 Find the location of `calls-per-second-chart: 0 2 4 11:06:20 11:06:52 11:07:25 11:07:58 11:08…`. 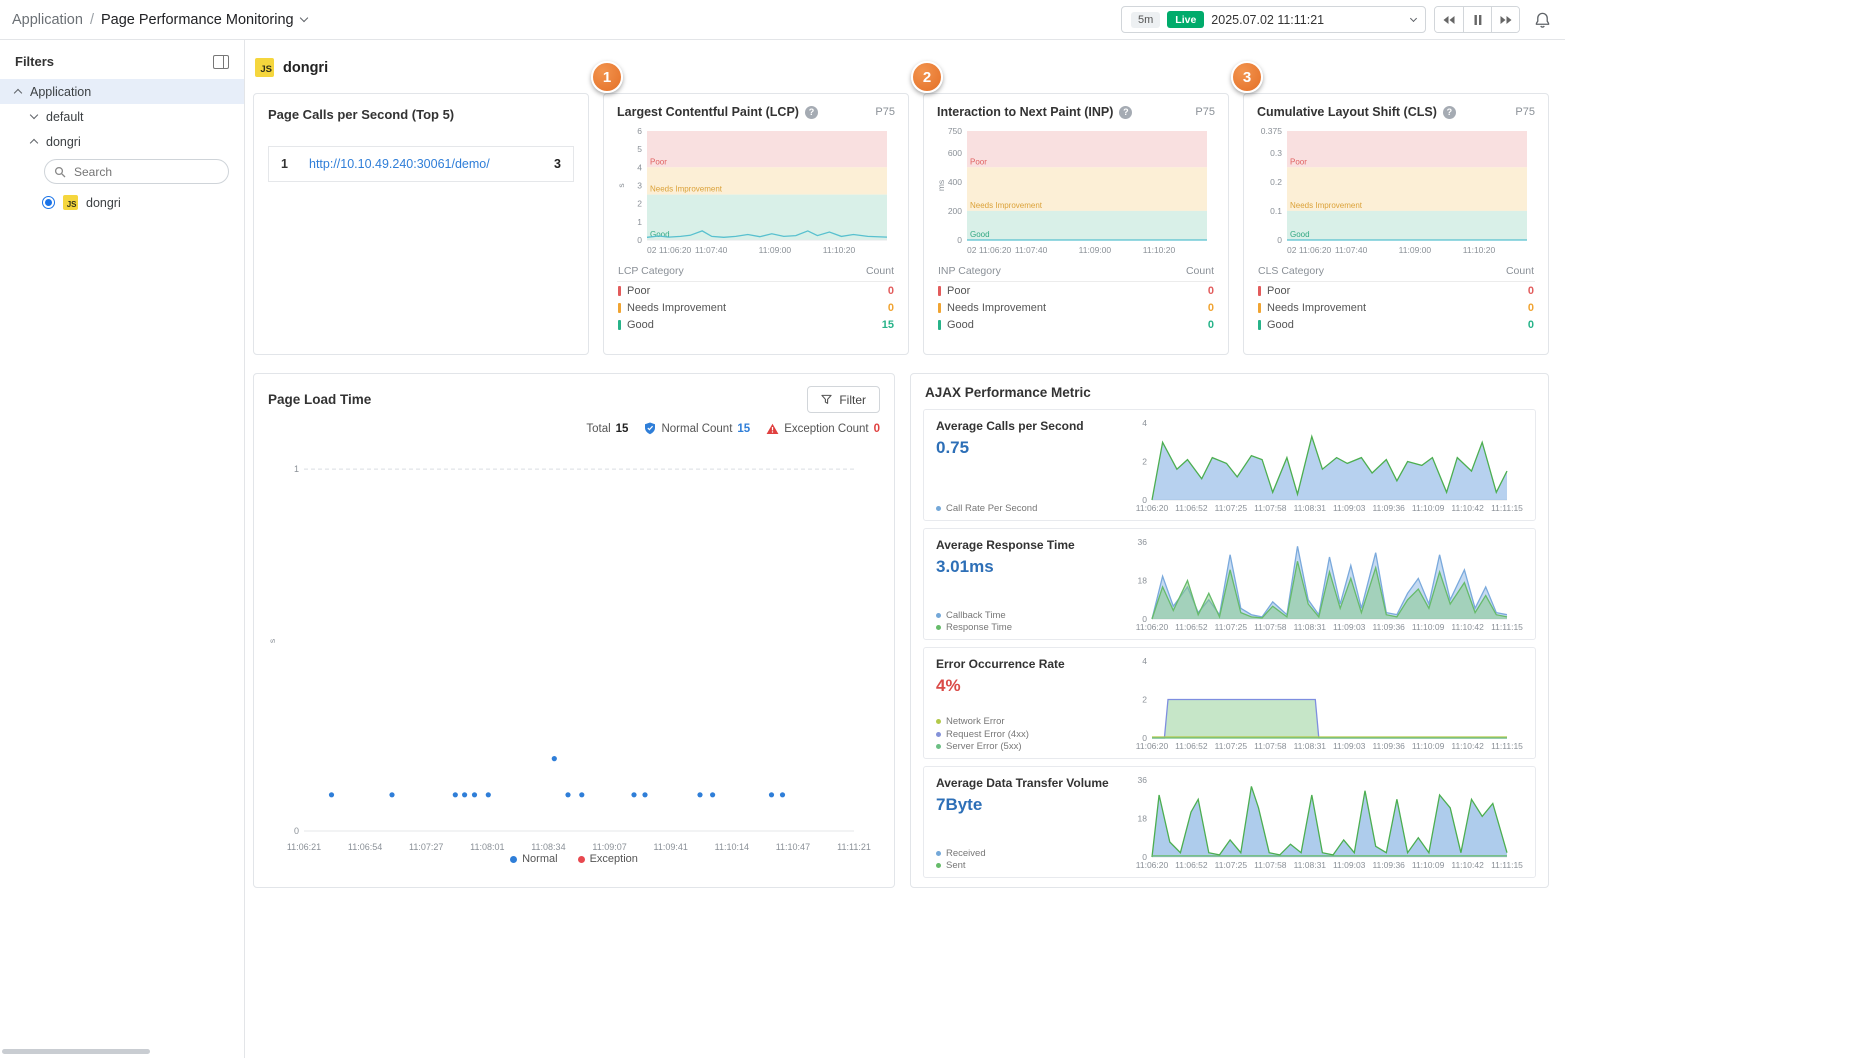

calls-per-second-chart: 0 2 4 11:06:20 11:06:52 11:07:25 11:07:58 11:08… is located at coordinates (1324, 466).